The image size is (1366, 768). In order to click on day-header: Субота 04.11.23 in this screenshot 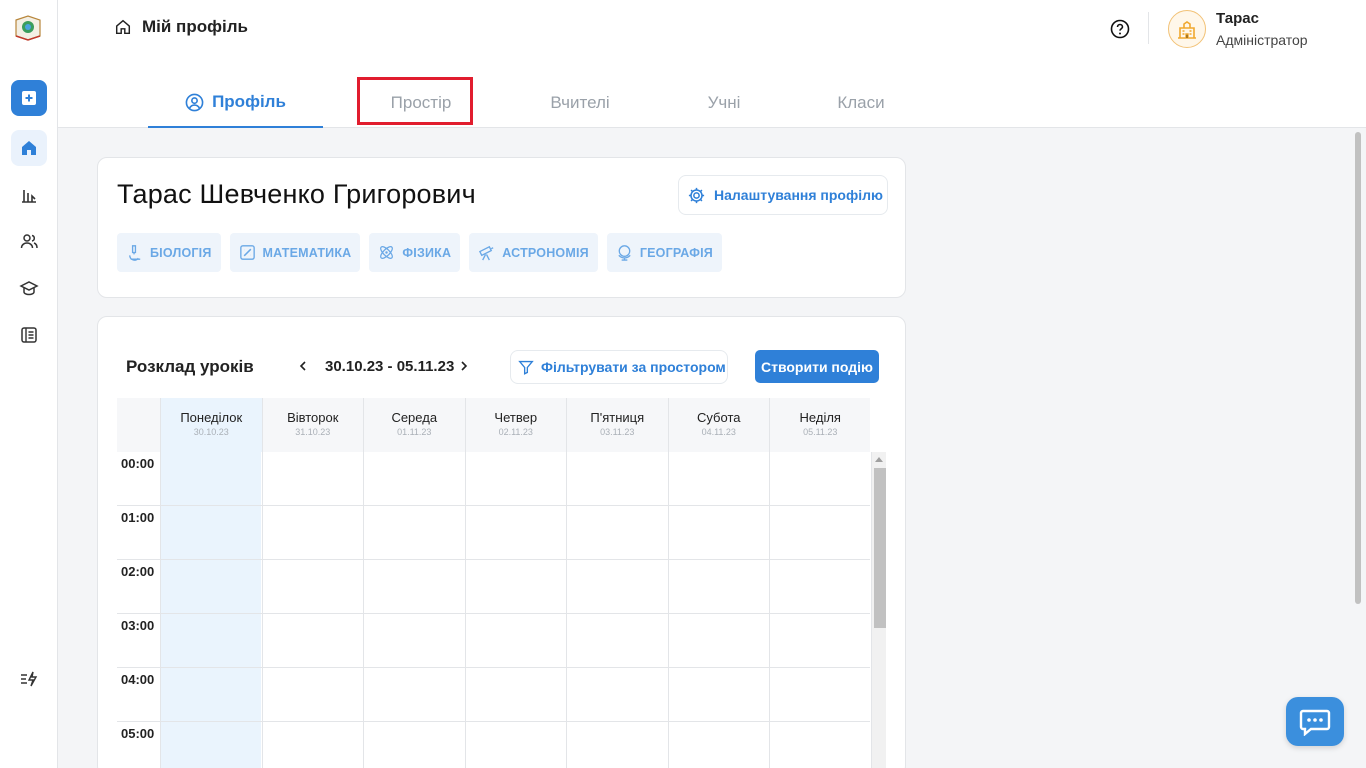, I will do `click(718, 425)`.